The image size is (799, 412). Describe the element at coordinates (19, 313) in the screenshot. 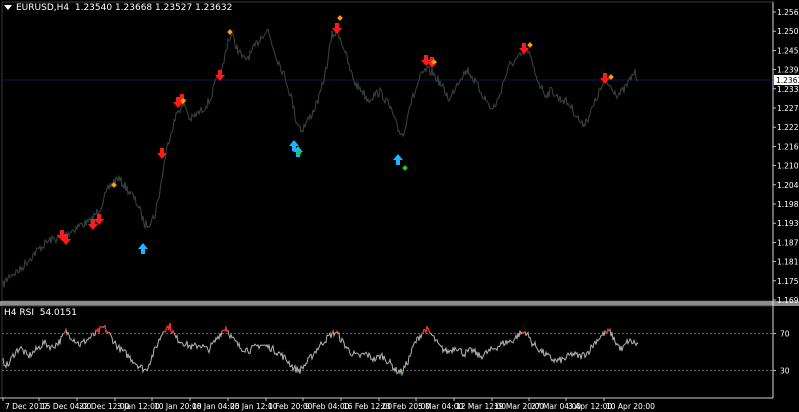

I see `rsi-label: H4 RSI` at that location.